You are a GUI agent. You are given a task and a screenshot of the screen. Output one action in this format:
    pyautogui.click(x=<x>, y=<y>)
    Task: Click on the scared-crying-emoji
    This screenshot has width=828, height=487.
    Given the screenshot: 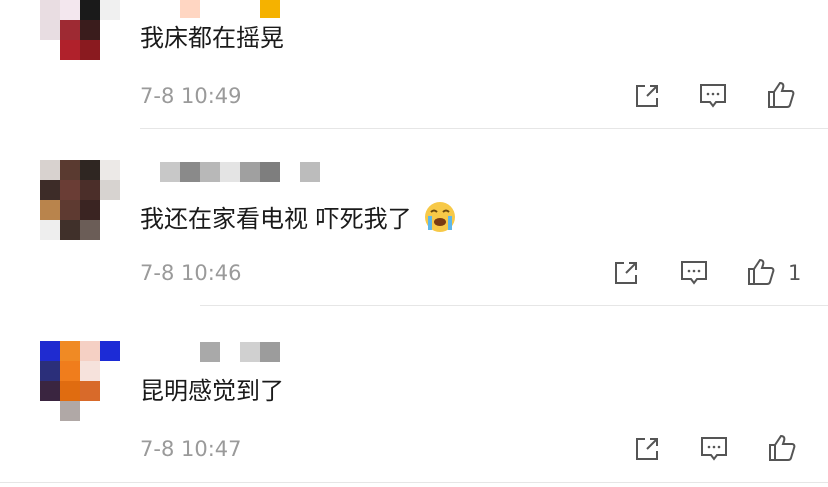 What is the action you would take?
    pyautogui.click(x=440, y=220)
    